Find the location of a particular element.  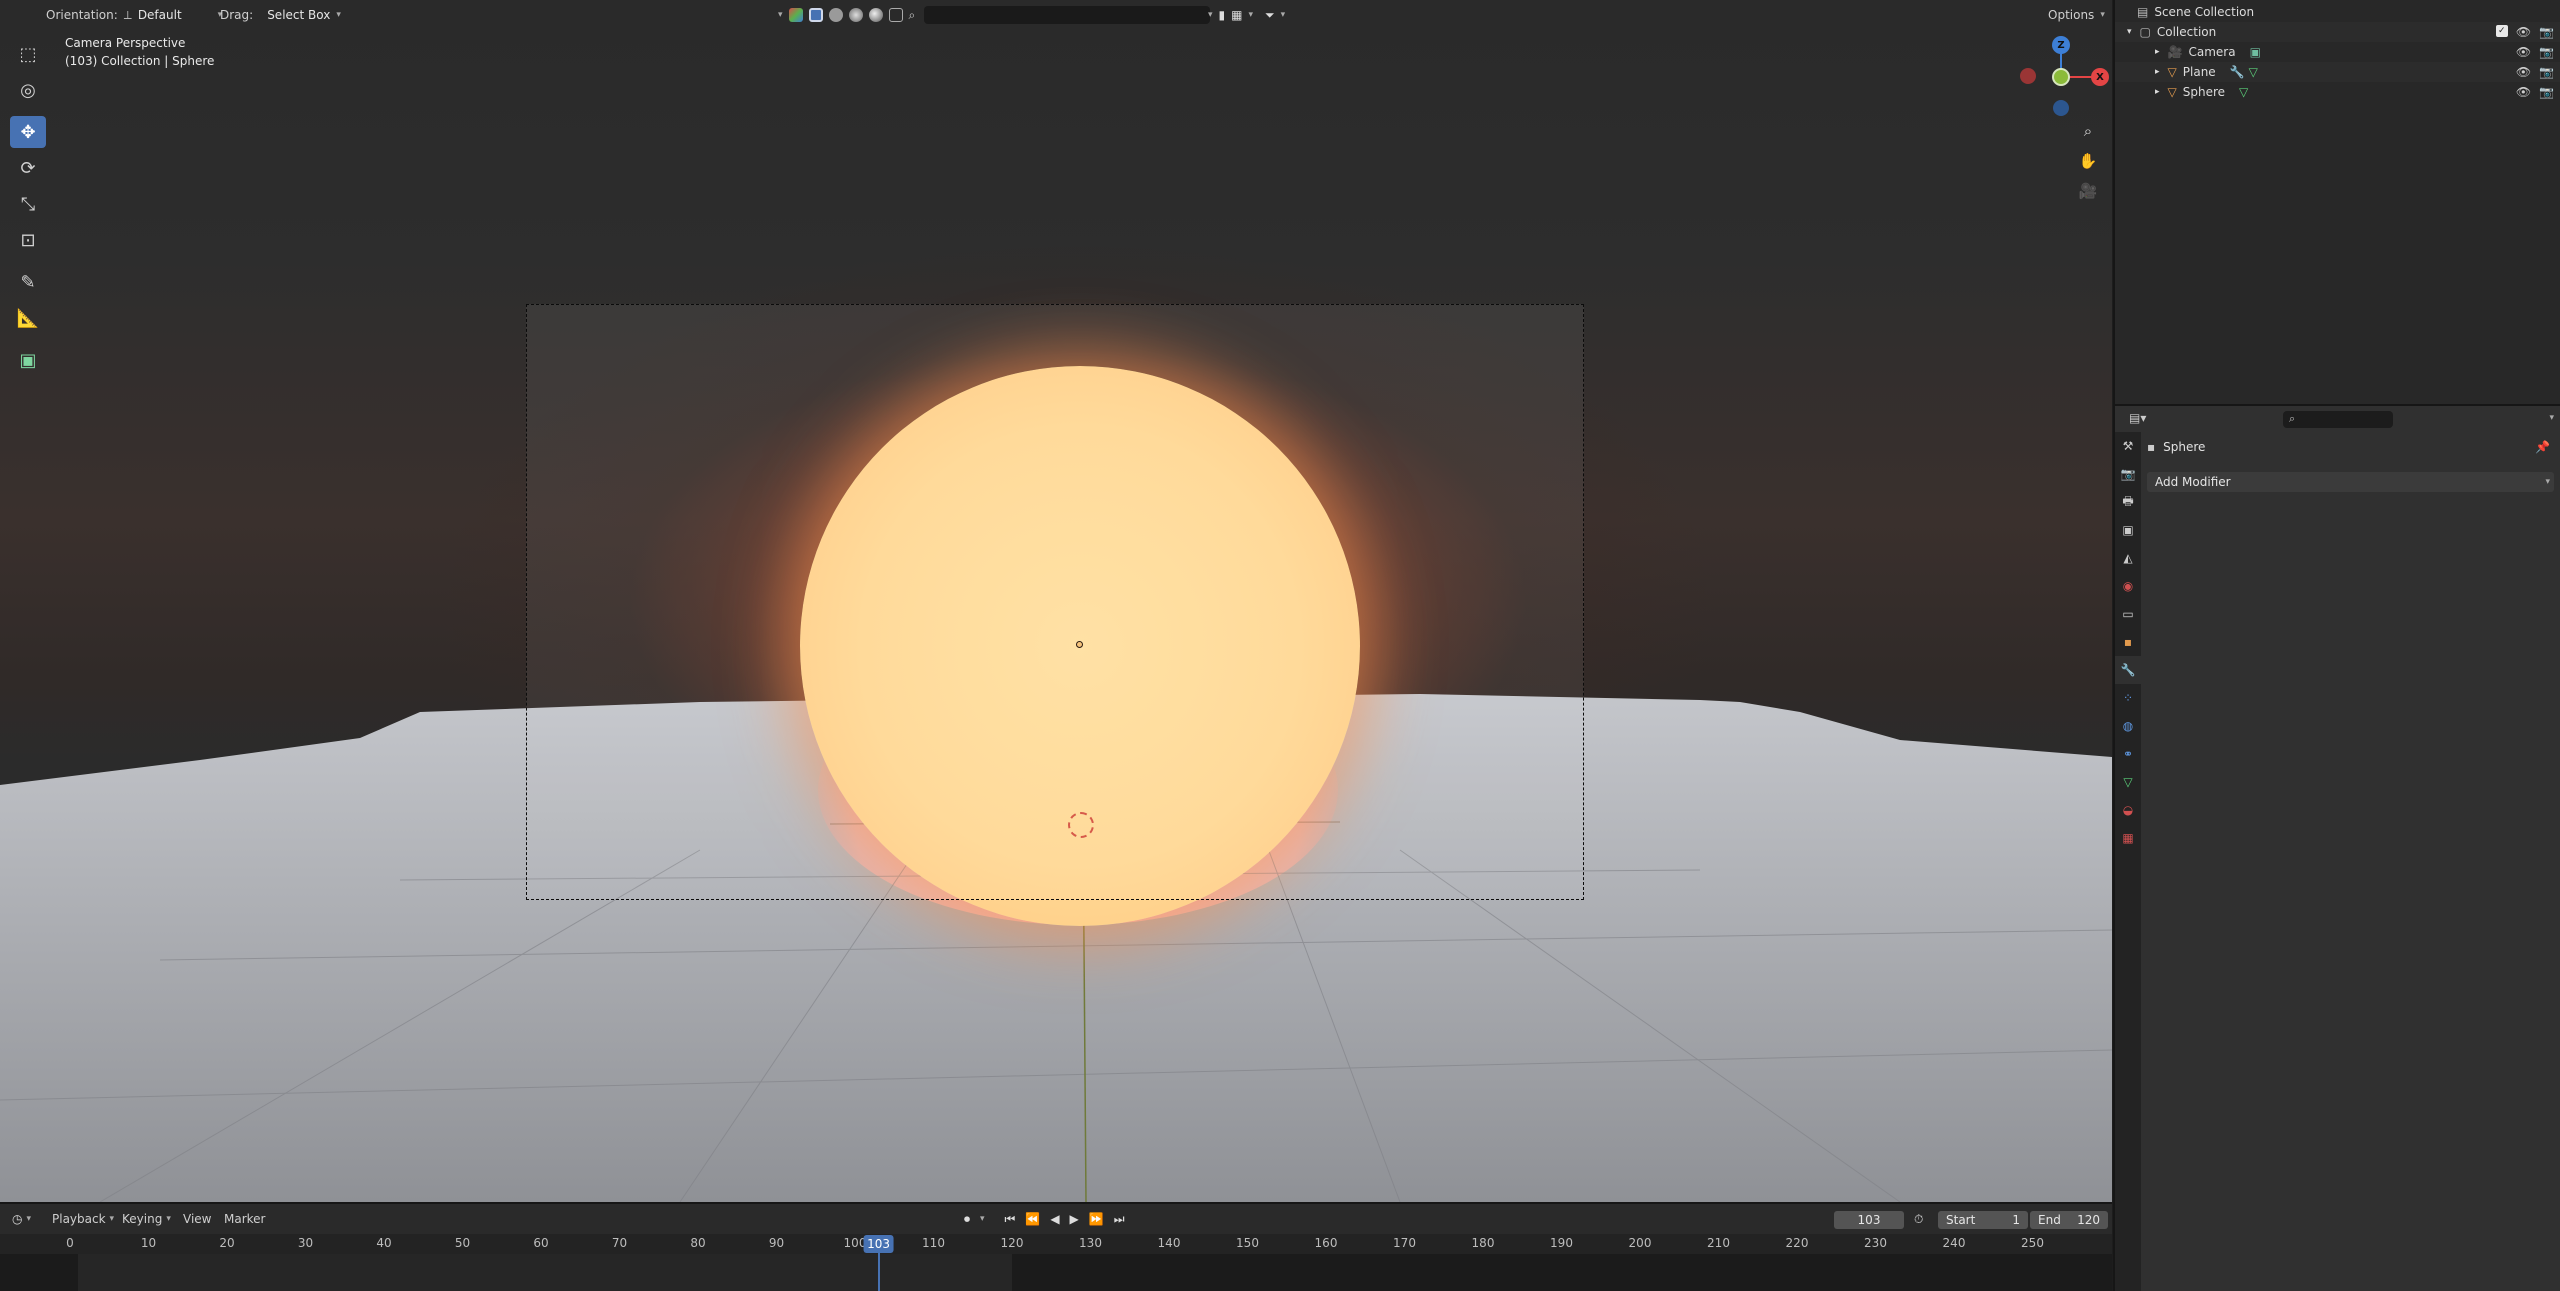

collection-tab-icon: ▭ is located at coordinates (2128, 614).